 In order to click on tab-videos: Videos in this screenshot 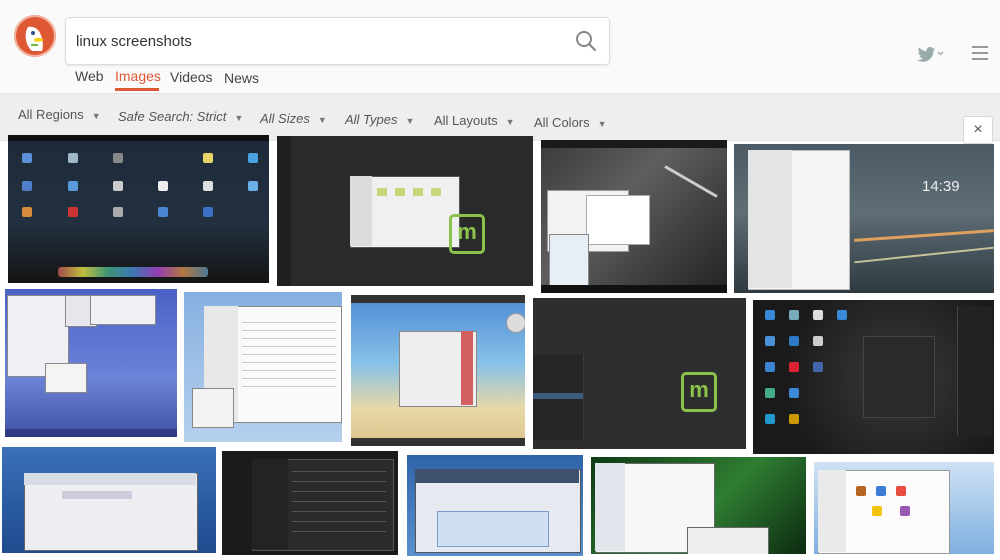, I will do `click(191, 77)`.